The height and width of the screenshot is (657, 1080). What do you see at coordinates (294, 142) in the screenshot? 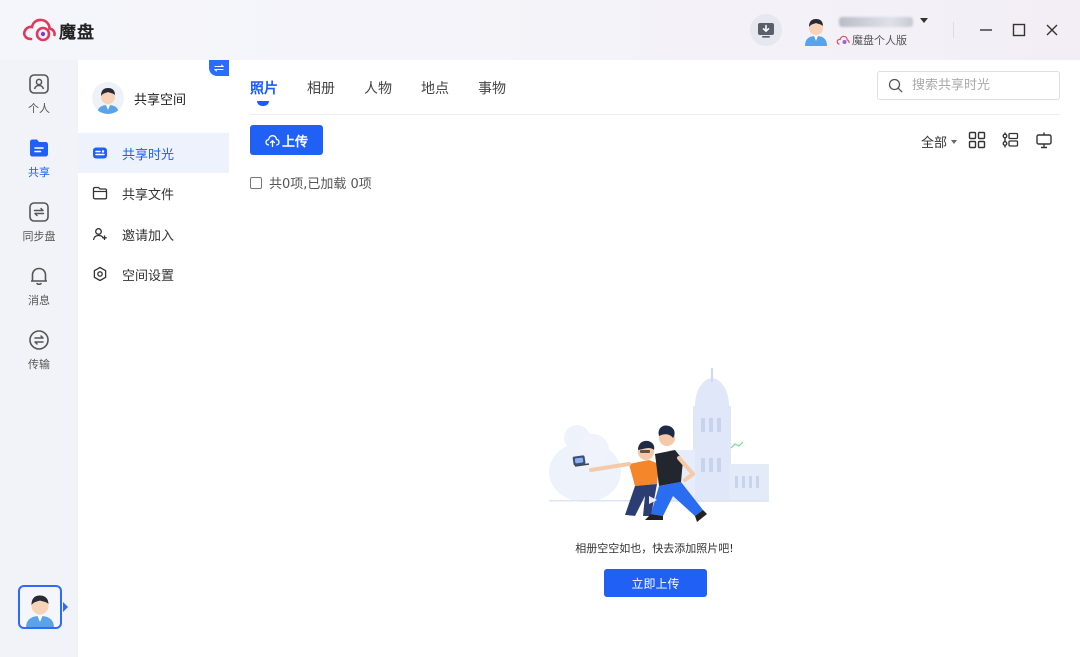
I see `upload-label: 上传` at bounding box center [294, 142].